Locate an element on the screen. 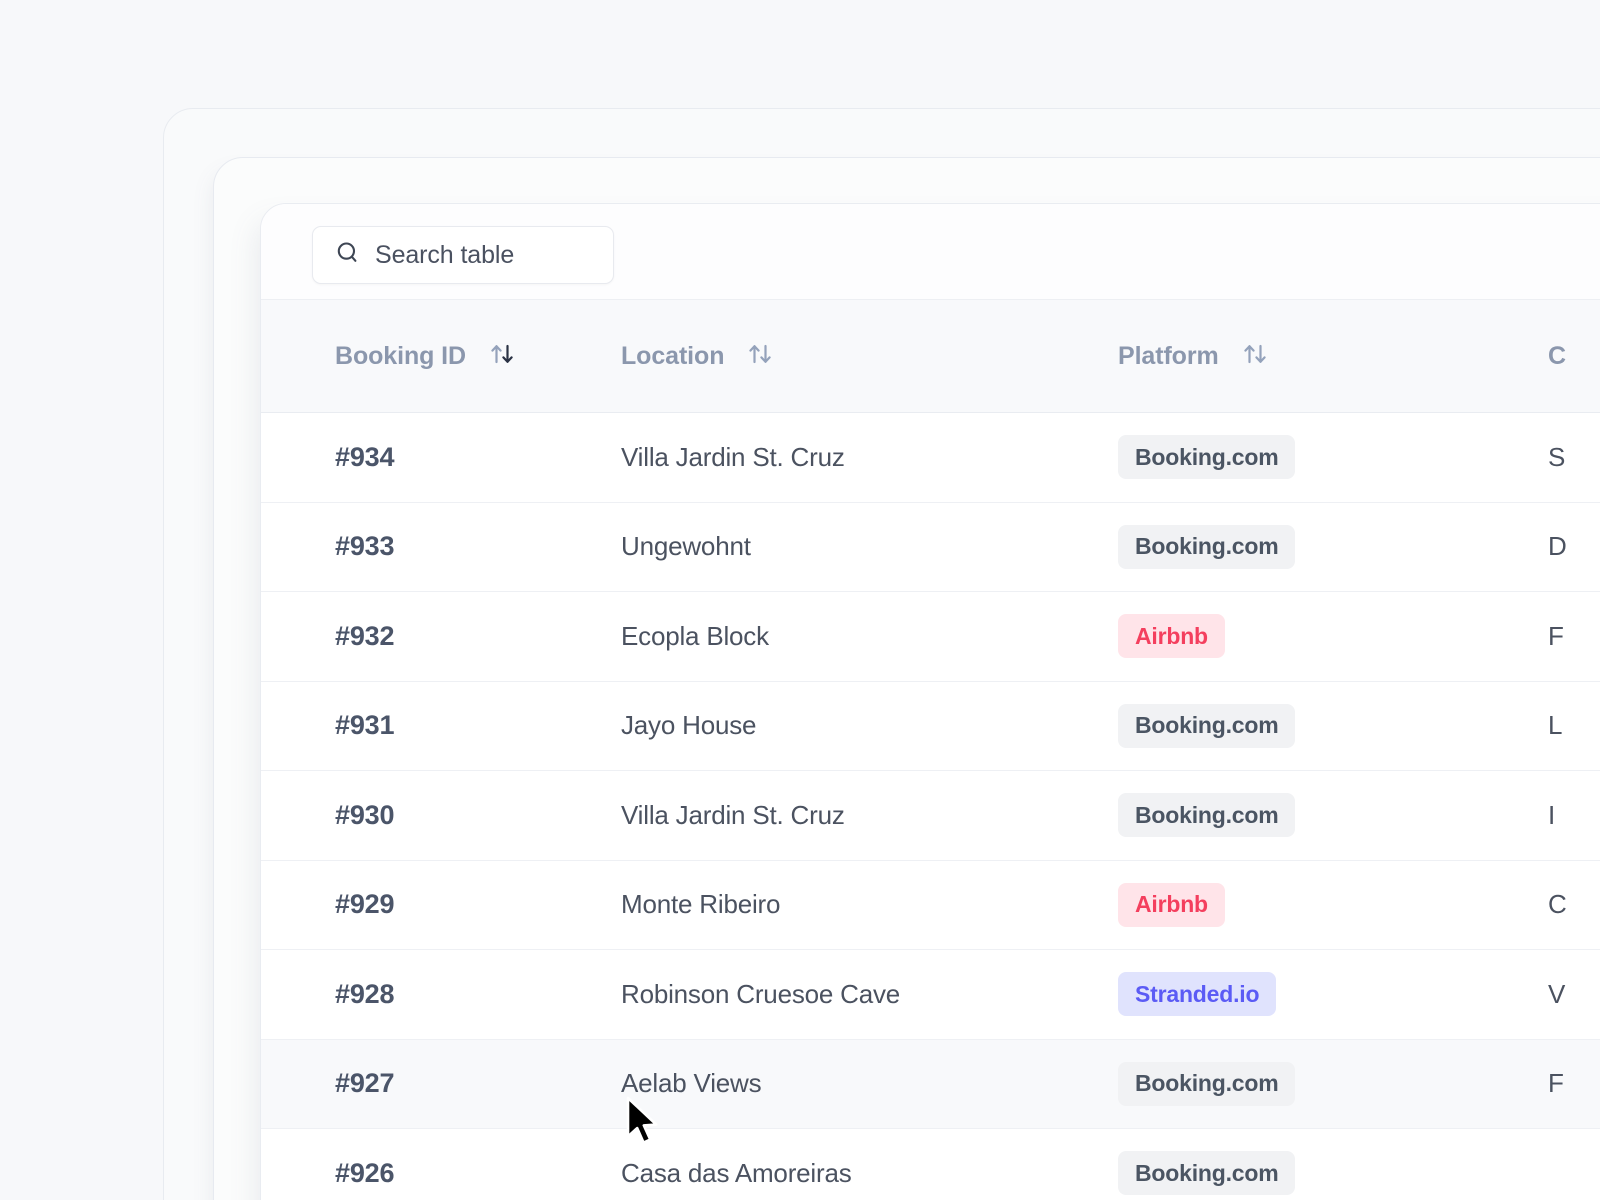 This screenshot has height=1200, width=1600. booking-id-value: #928 is located at coordinates (365, 993).